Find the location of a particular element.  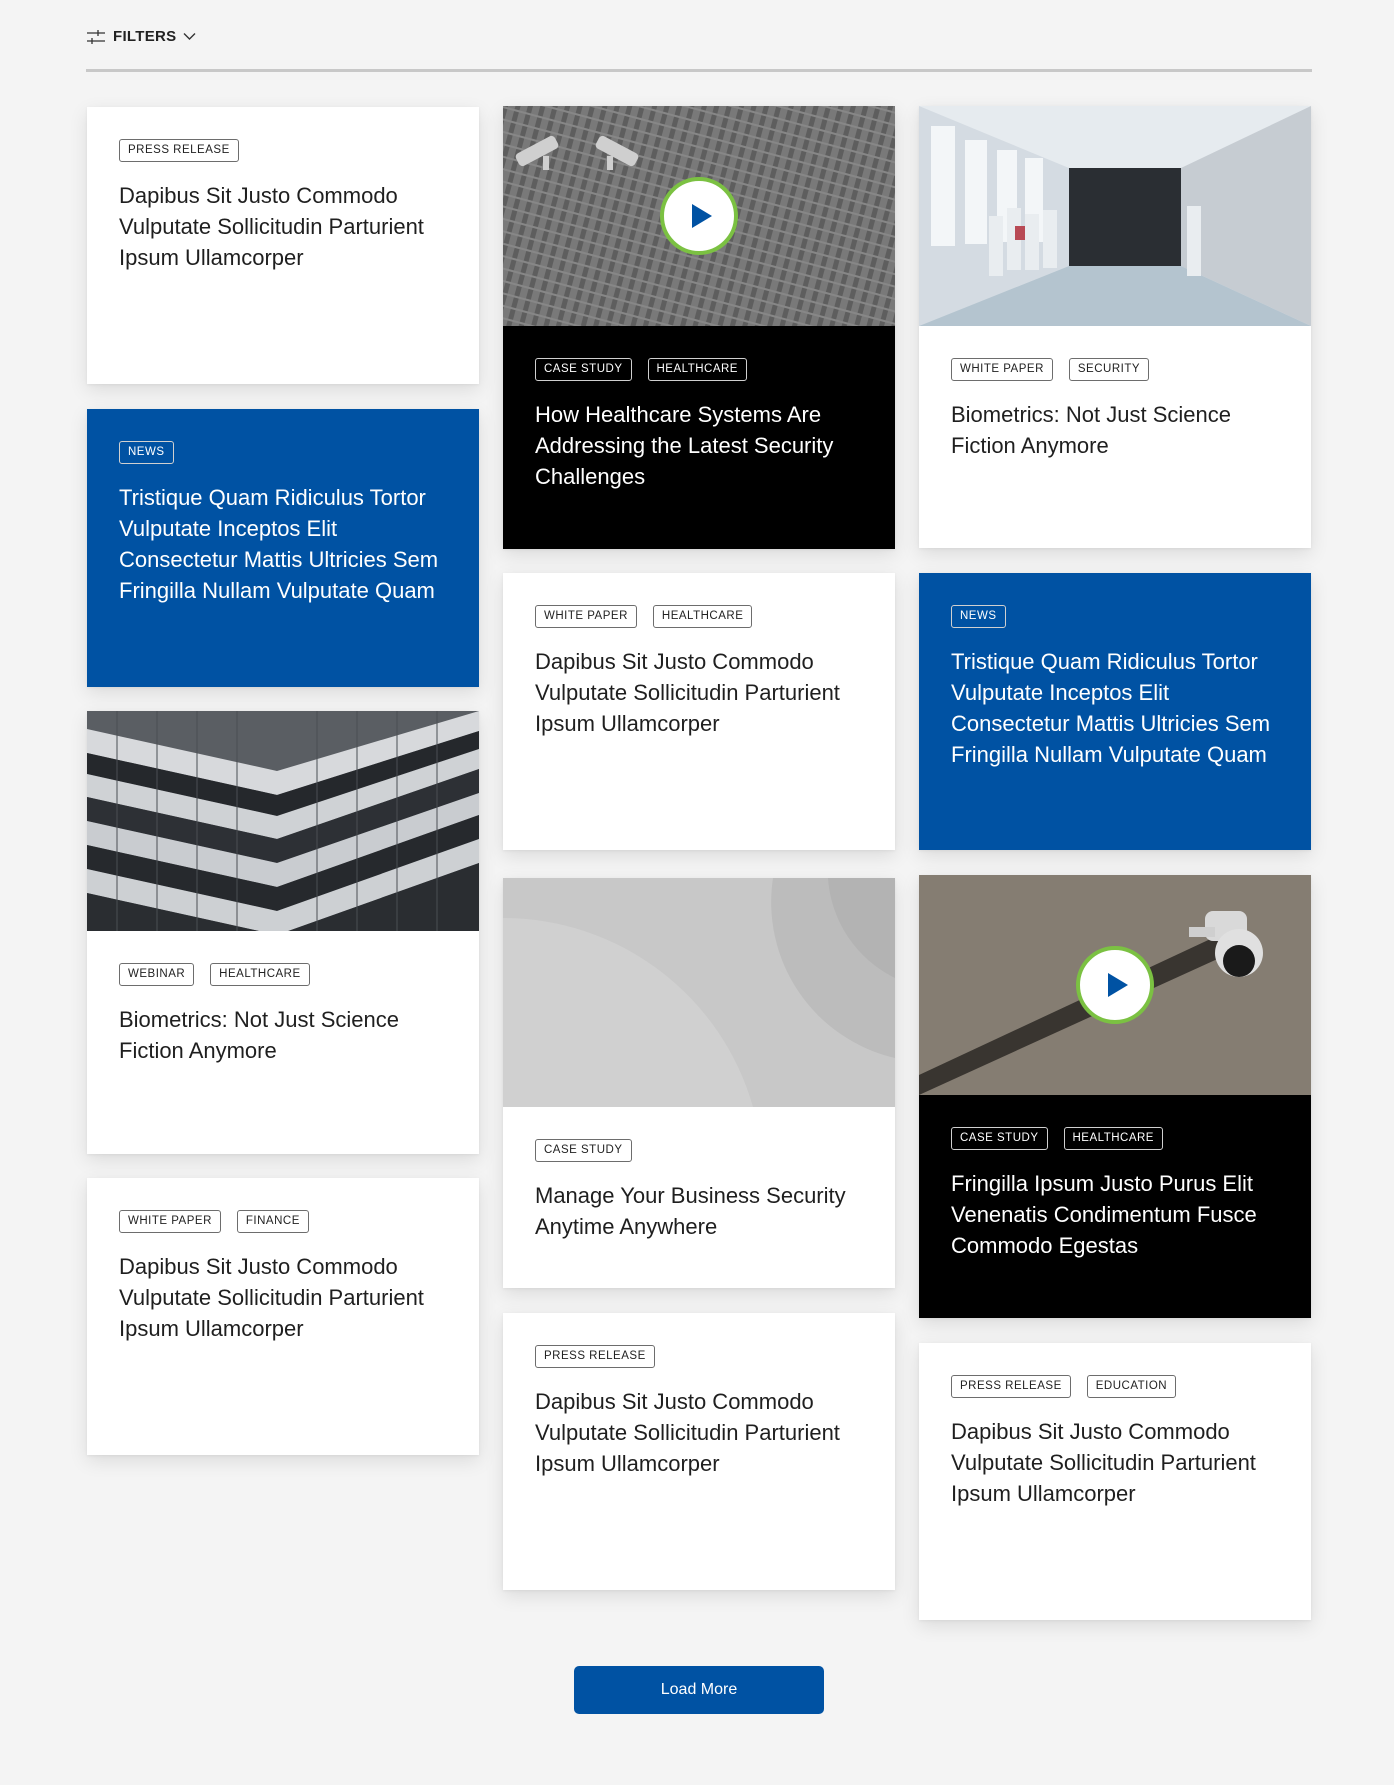

chevron-down-icon is located at coordinates (189, 36).